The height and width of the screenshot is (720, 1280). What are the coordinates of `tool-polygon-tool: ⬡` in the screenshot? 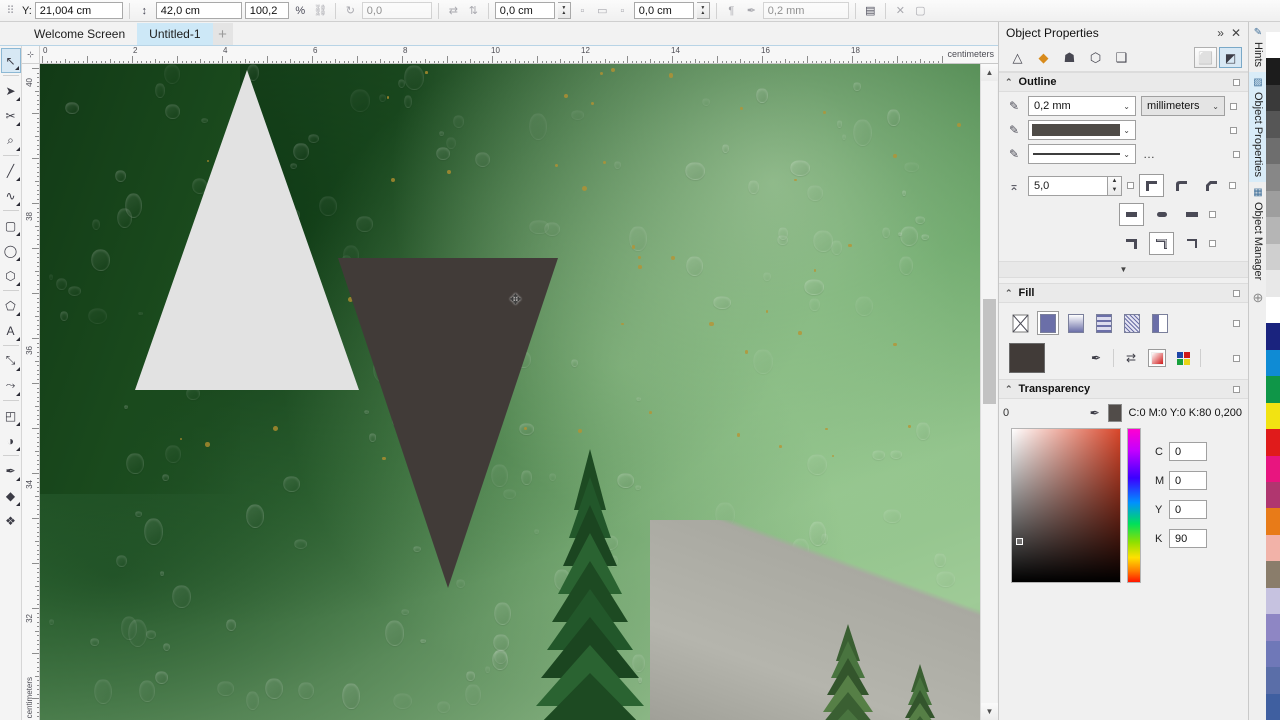 It's located at (11, 275).